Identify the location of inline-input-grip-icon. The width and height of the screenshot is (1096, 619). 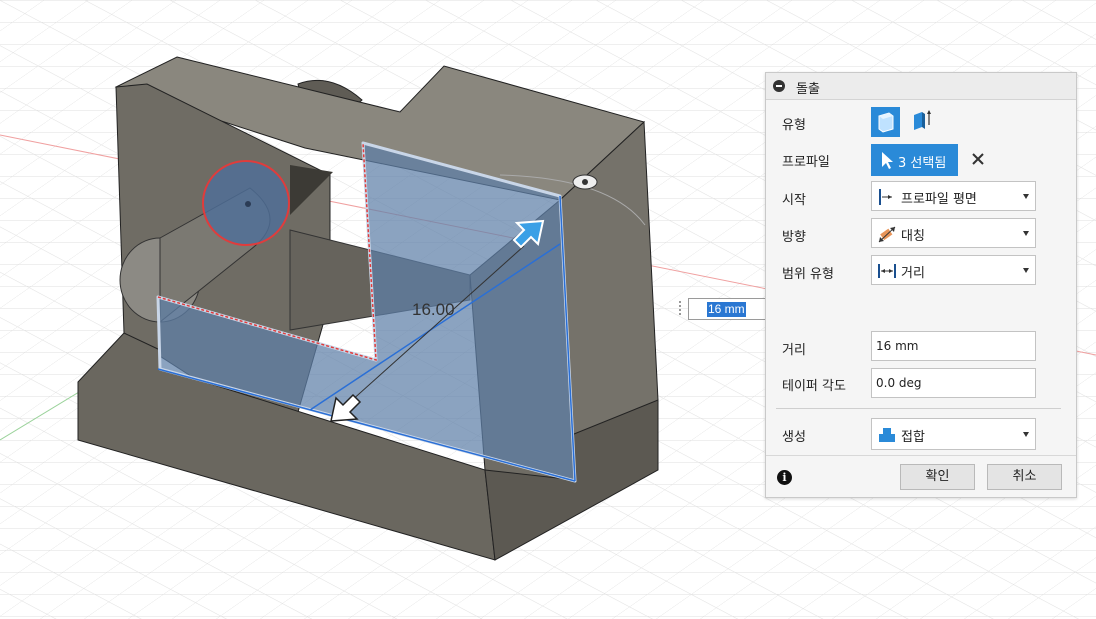
(680, 309).